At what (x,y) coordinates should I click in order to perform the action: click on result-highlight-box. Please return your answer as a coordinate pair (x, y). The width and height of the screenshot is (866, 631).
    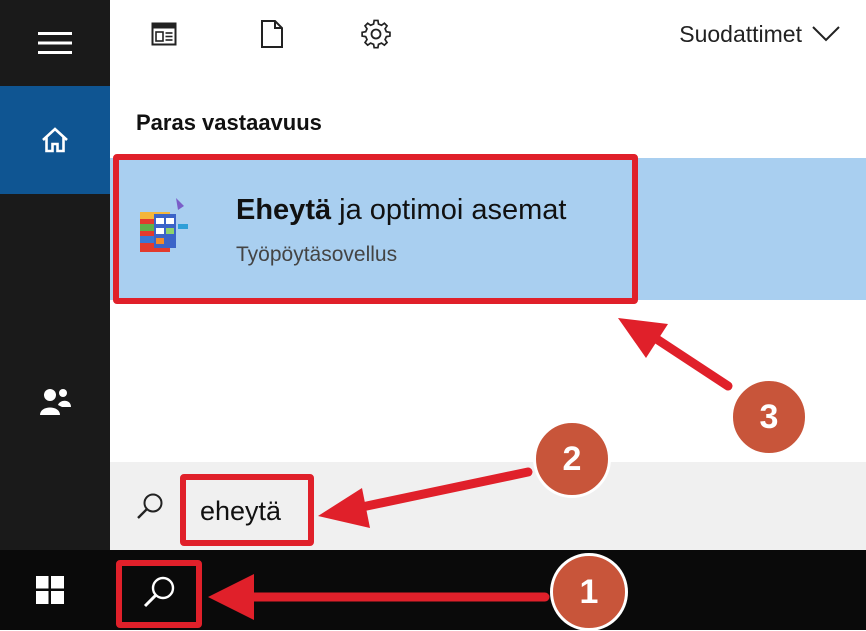
    Looking at the image, I should click on (375, 229).